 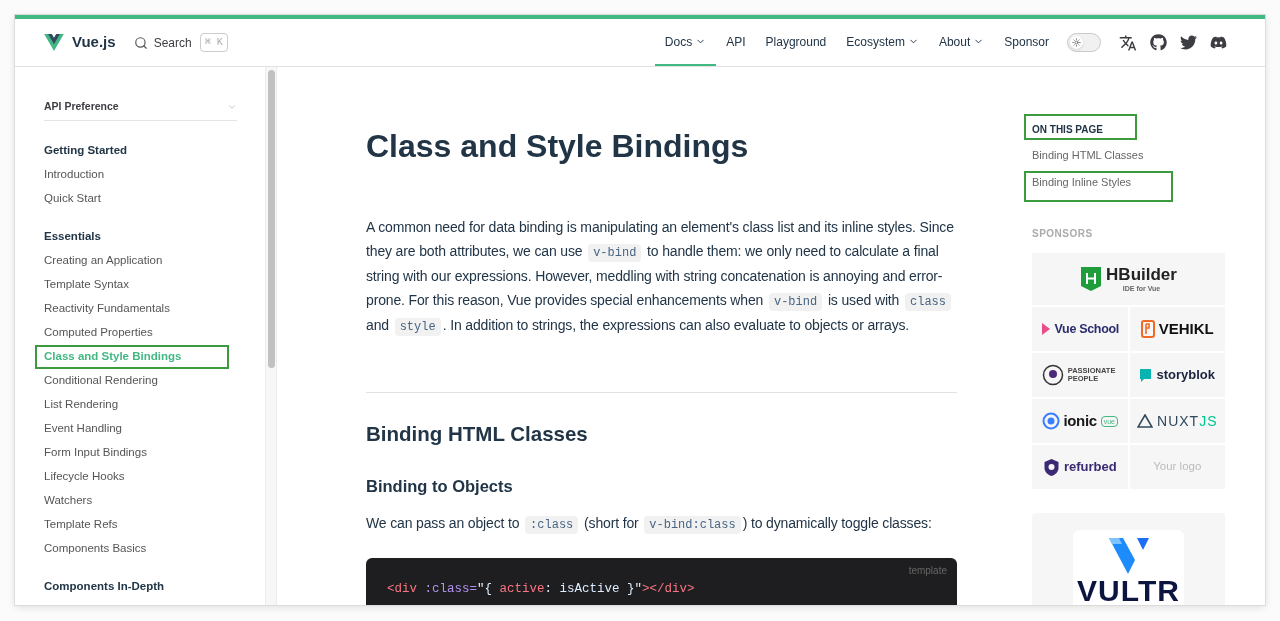 I want to click on sidebar-item: Computed Properties, so click(x=140, y=332).